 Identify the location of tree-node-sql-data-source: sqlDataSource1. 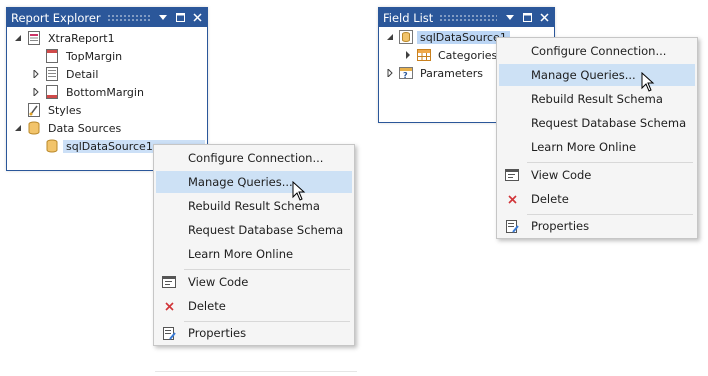
(447, 37).